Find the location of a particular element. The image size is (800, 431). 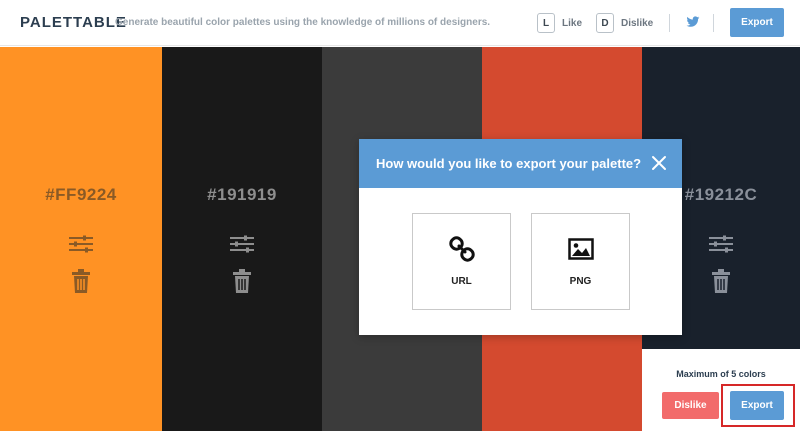

dislike-button: D Dislike is located at coordinates (624, 23).